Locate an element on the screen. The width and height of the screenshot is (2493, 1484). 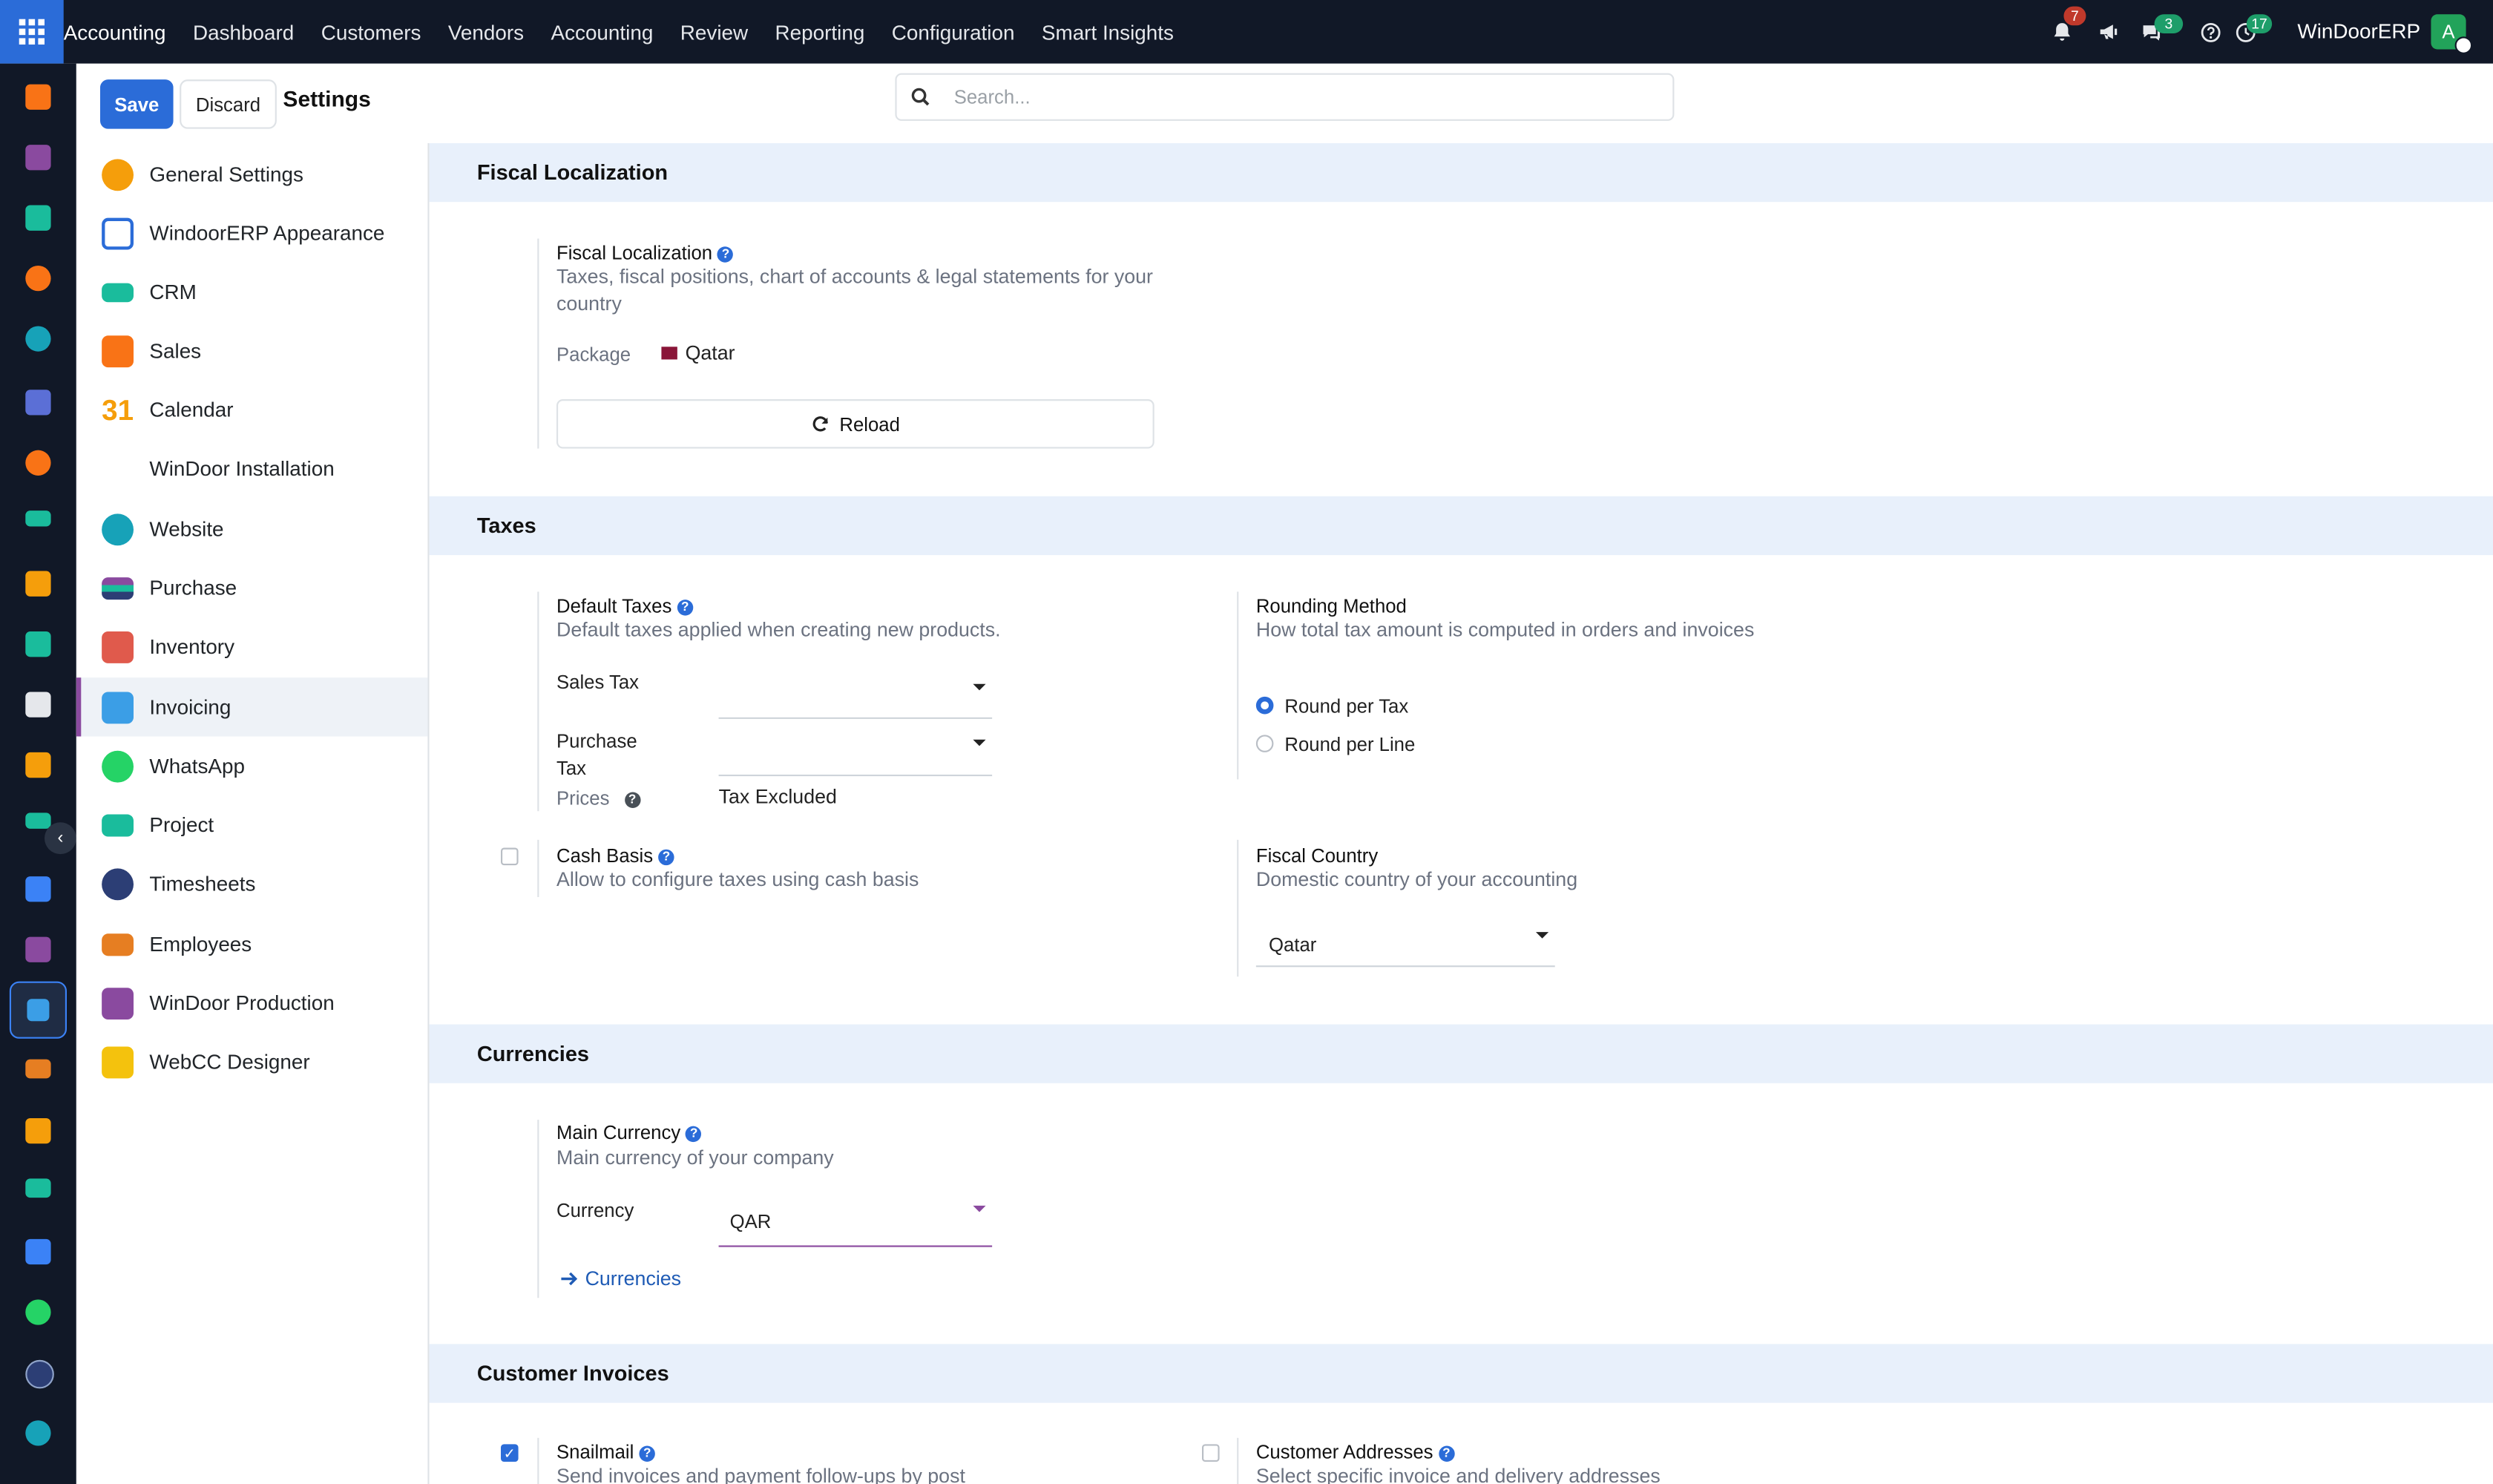
sidebar-item-website: Website is located at coordinates (252, 528).